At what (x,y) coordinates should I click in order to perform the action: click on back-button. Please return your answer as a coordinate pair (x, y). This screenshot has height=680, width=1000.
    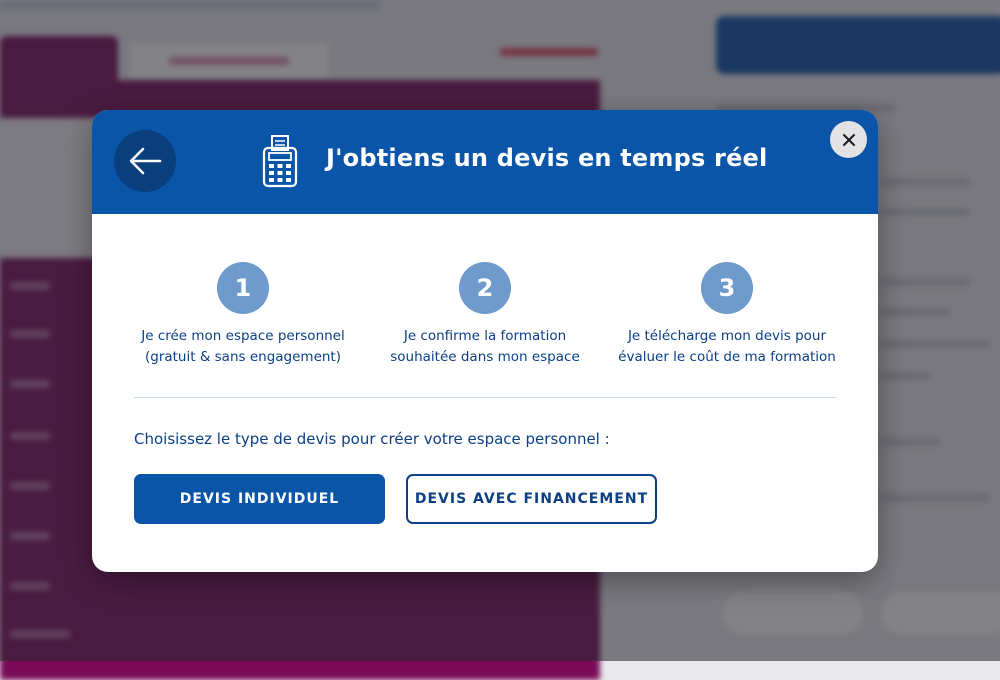
    Looking at the image, I should click on (145, 161).